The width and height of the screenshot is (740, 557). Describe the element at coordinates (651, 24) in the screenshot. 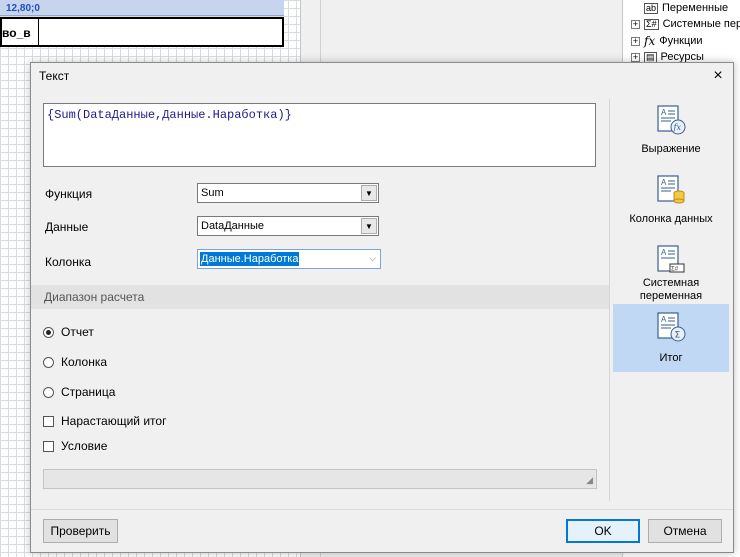

I see `system-variable-icon: Σ#` at that location.